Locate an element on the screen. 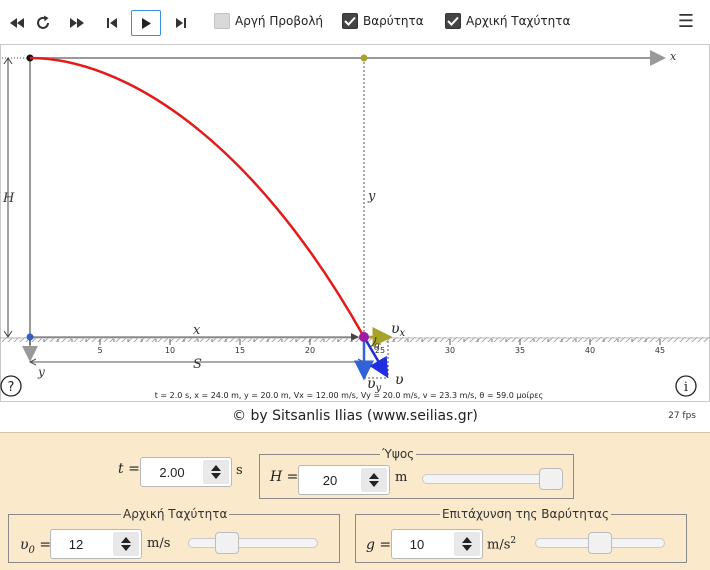 The height and width of the screenshot is (570, 710). initial-velocity-label: υ0 = is located at coordinates (36, 546).